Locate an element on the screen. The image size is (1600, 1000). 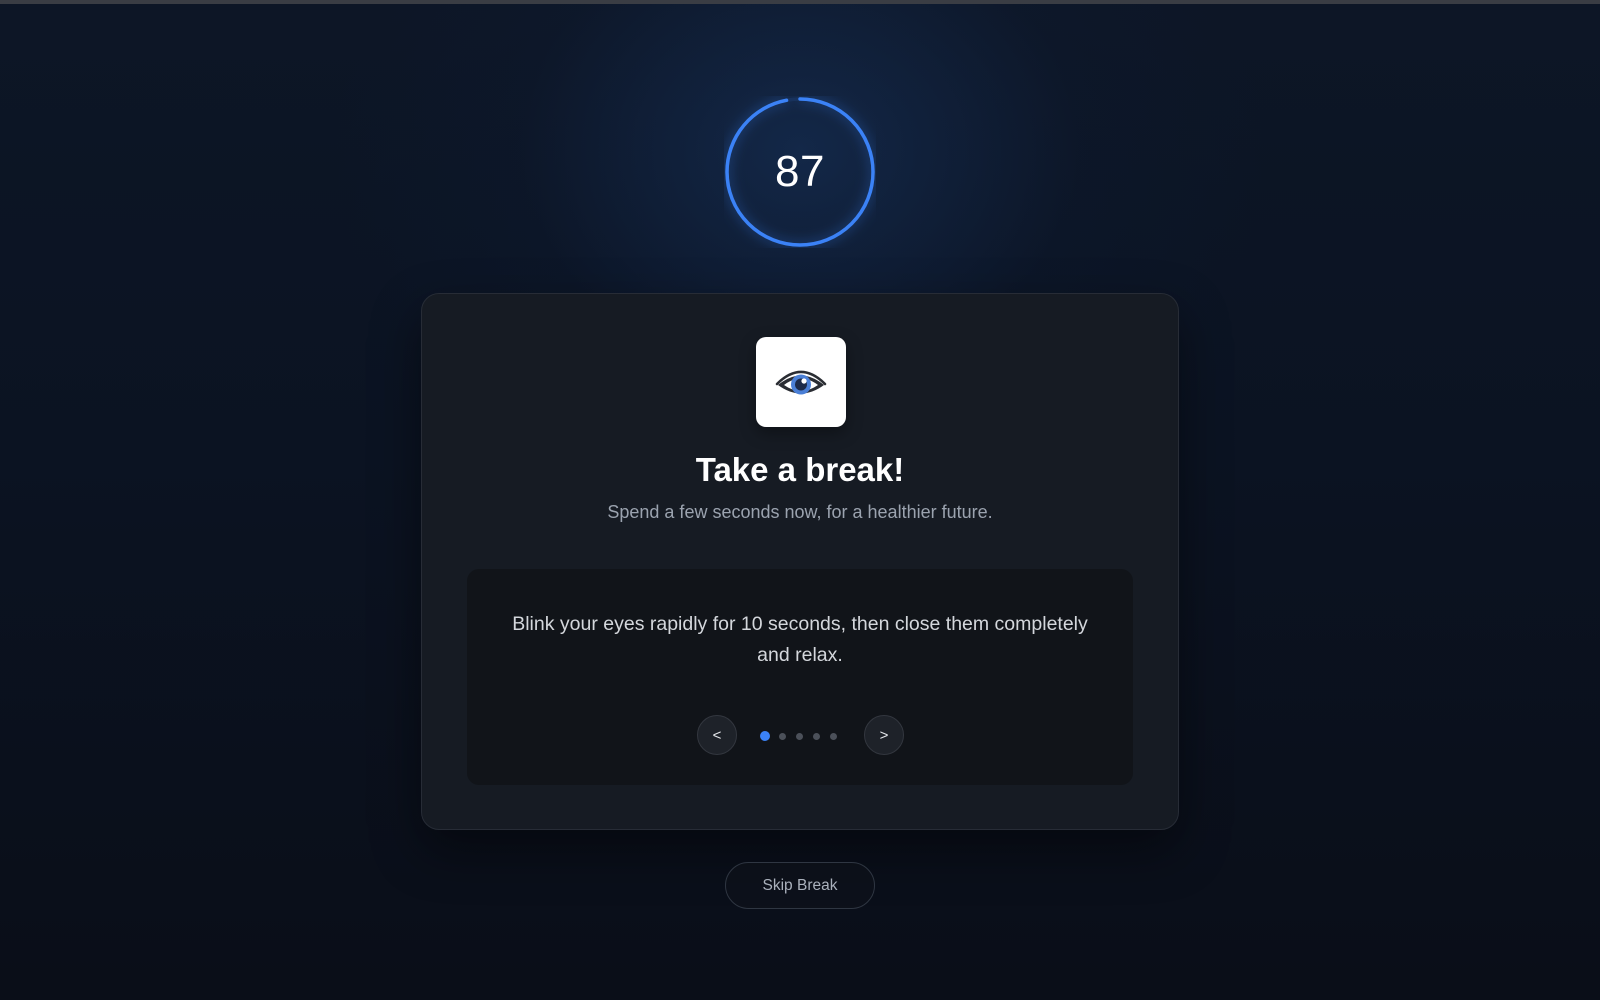
card-title: Take a break! is located at coordinates (800, 469).